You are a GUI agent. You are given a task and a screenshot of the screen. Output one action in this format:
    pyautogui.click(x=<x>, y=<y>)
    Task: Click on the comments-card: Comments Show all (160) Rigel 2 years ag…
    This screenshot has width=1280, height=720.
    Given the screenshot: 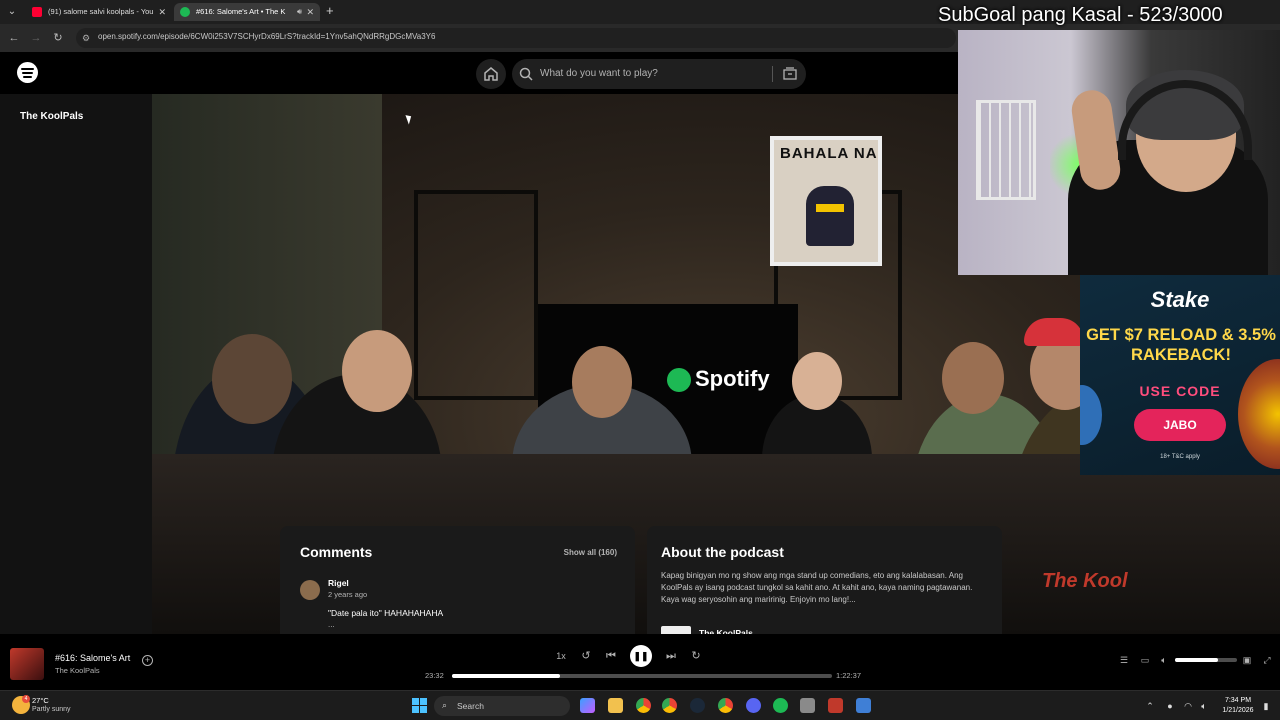 What is the action you would take?
    pyautogui.click(x=457, y=581)
    